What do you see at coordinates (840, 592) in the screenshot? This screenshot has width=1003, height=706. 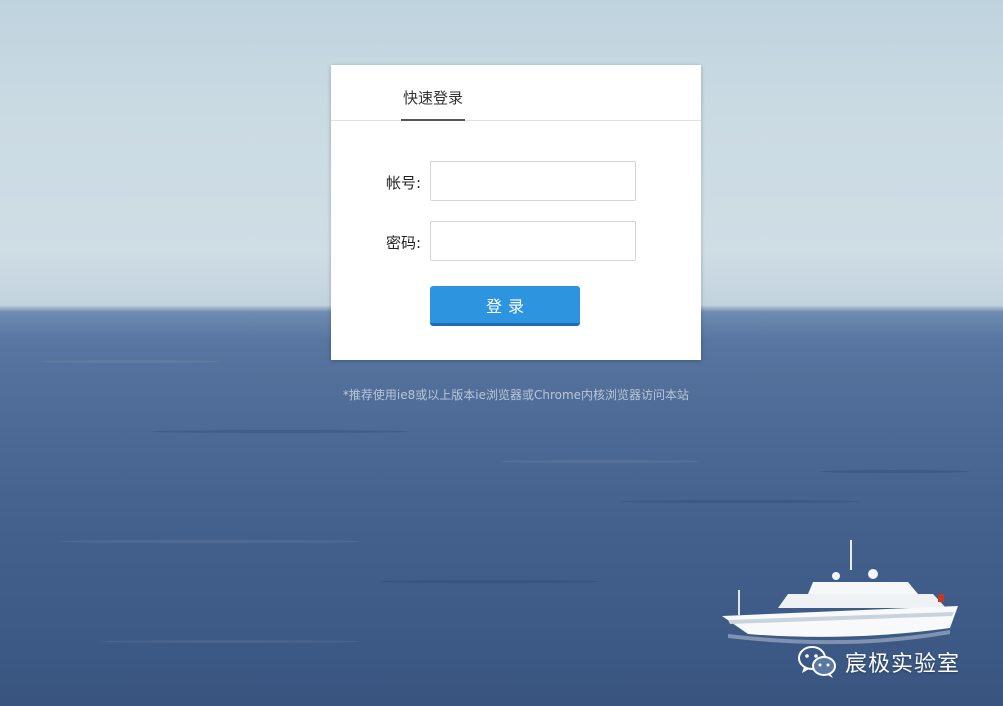 I see `yacht-image` at bounding box center [840, 592].